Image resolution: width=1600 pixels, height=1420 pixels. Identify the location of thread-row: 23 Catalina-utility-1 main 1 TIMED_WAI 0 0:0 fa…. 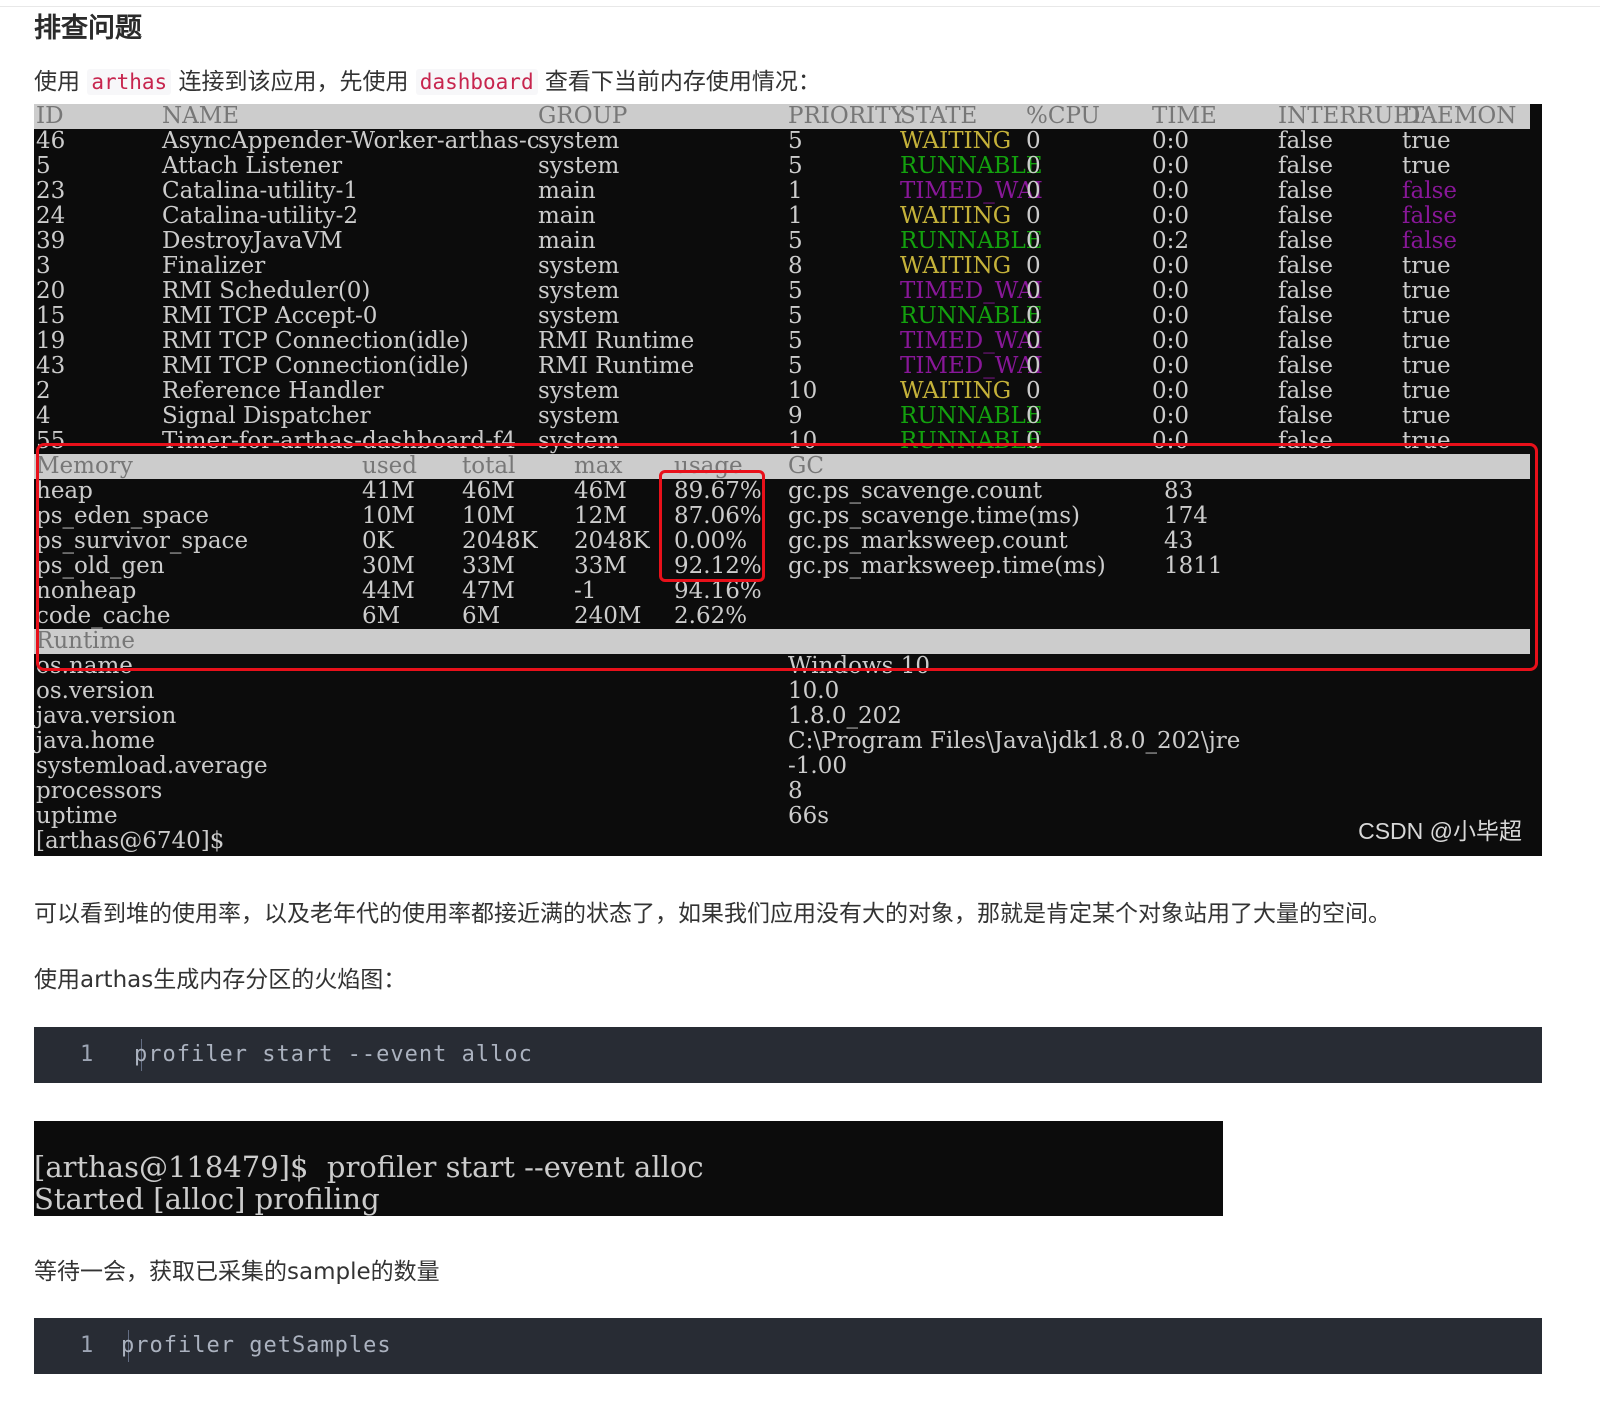
(782, 191).